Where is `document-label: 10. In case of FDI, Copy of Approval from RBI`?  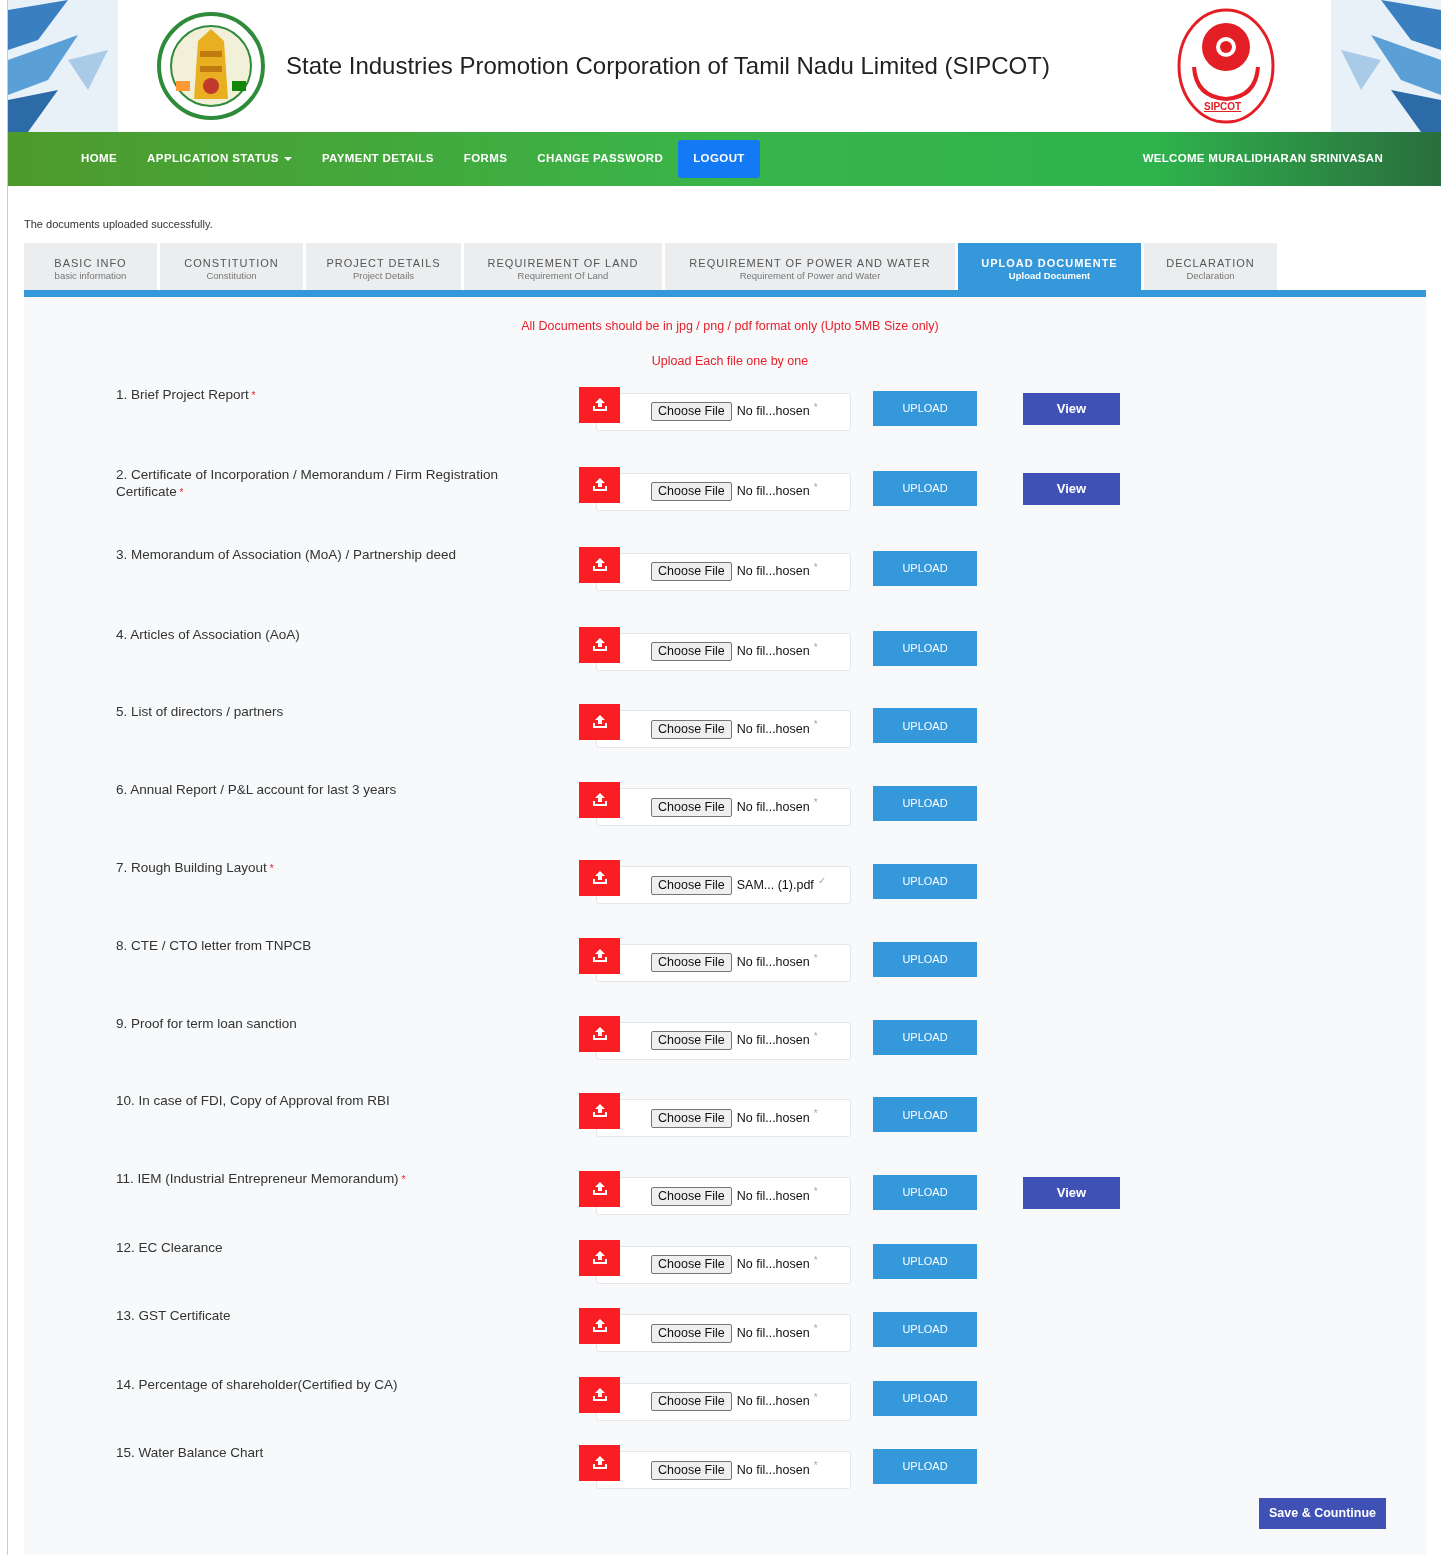
document-label: 10. In case of FDI, Copy of Approval from RBI is located at coordinates (253, 1102).